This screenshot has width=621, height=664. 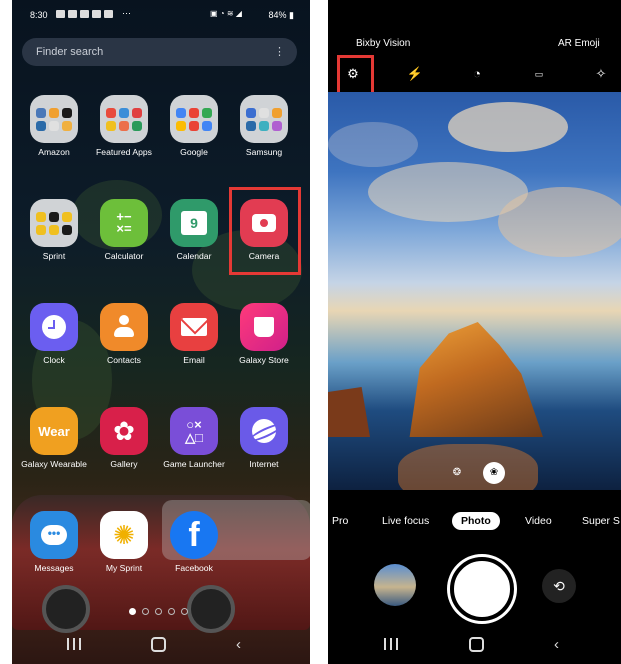 I want to click on game-launcher-icon: ○× △□, so click(x=194, y=431).